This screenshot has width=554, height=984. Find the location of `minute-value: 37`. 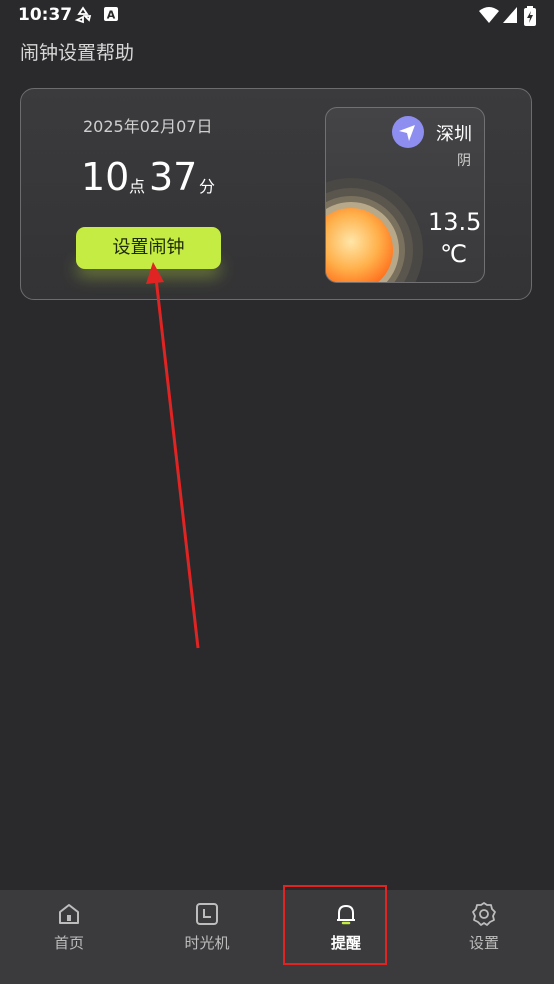

minute-value: 37 is located at coordinates (173, 177).